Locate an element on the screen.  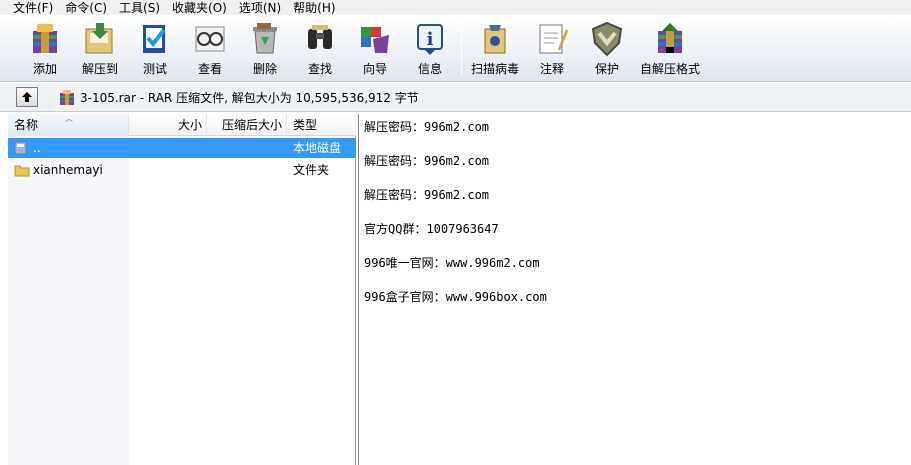
column-header-size: 大小 is located at coordinates (168, 125).